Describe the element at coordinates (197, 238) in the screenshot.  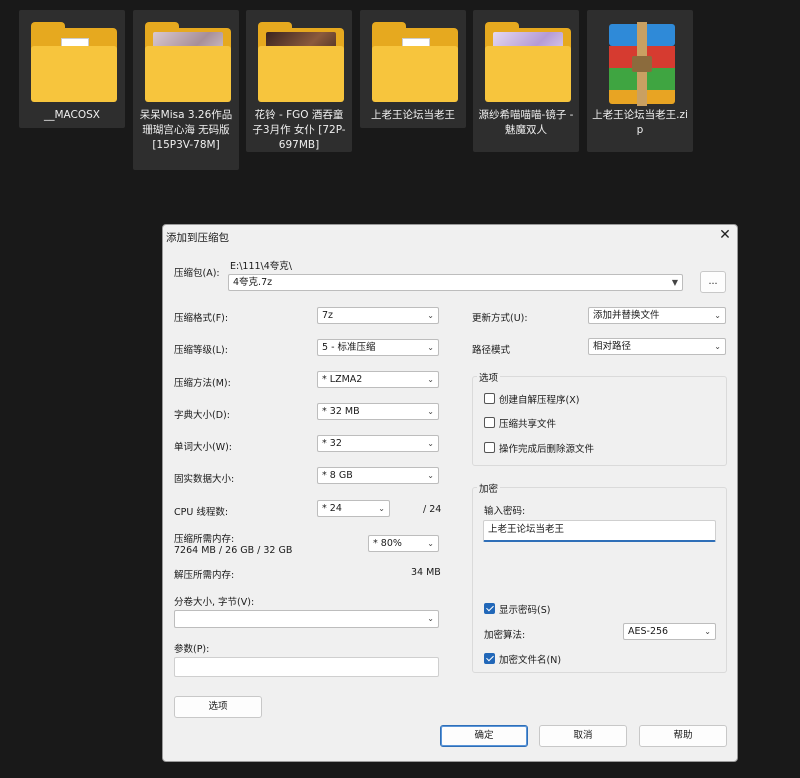
I see `dialog-title: 添加到压缩包` at that location.